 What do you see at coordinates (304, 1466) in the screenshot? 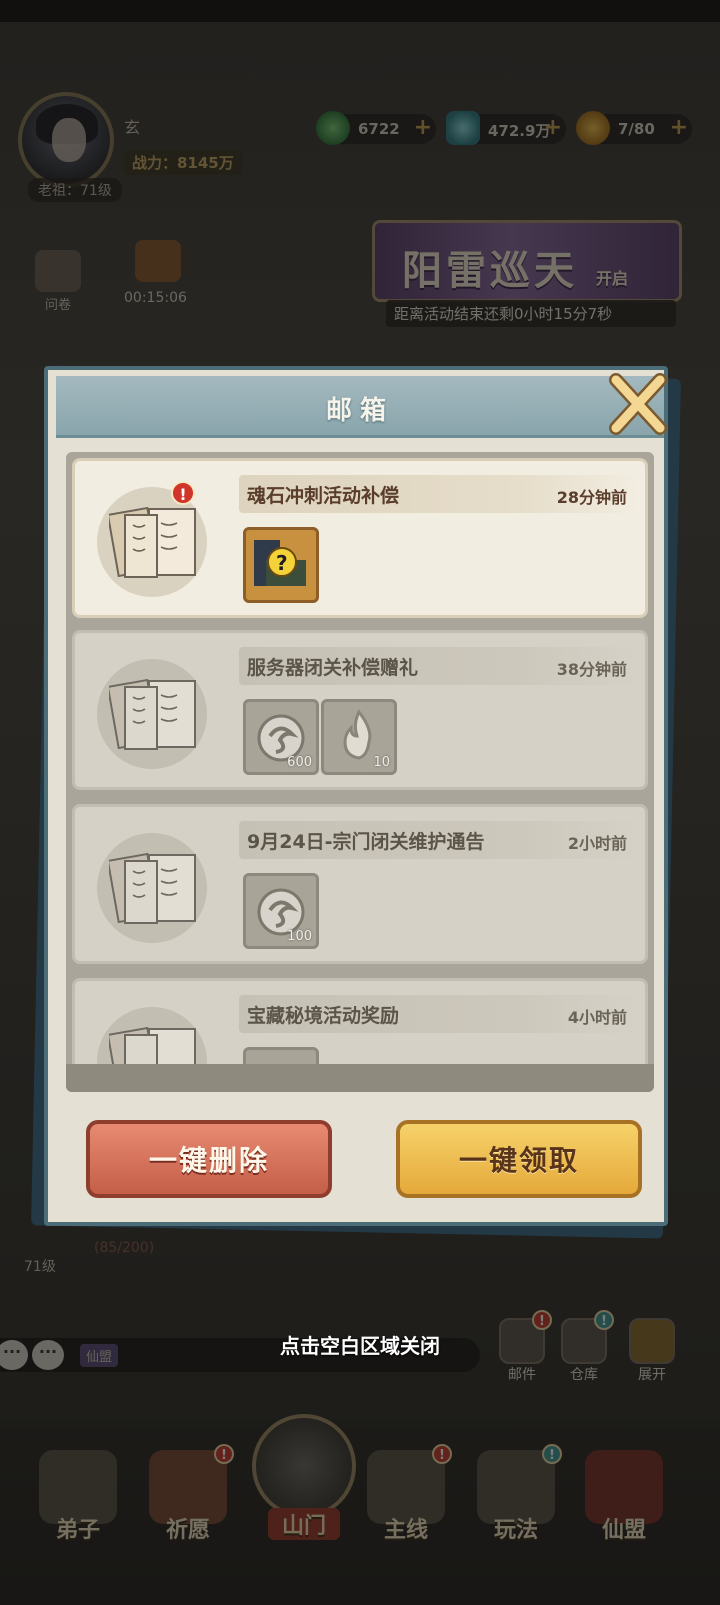
I see `sect-gate-icon` at bounding box center [304, 1466].